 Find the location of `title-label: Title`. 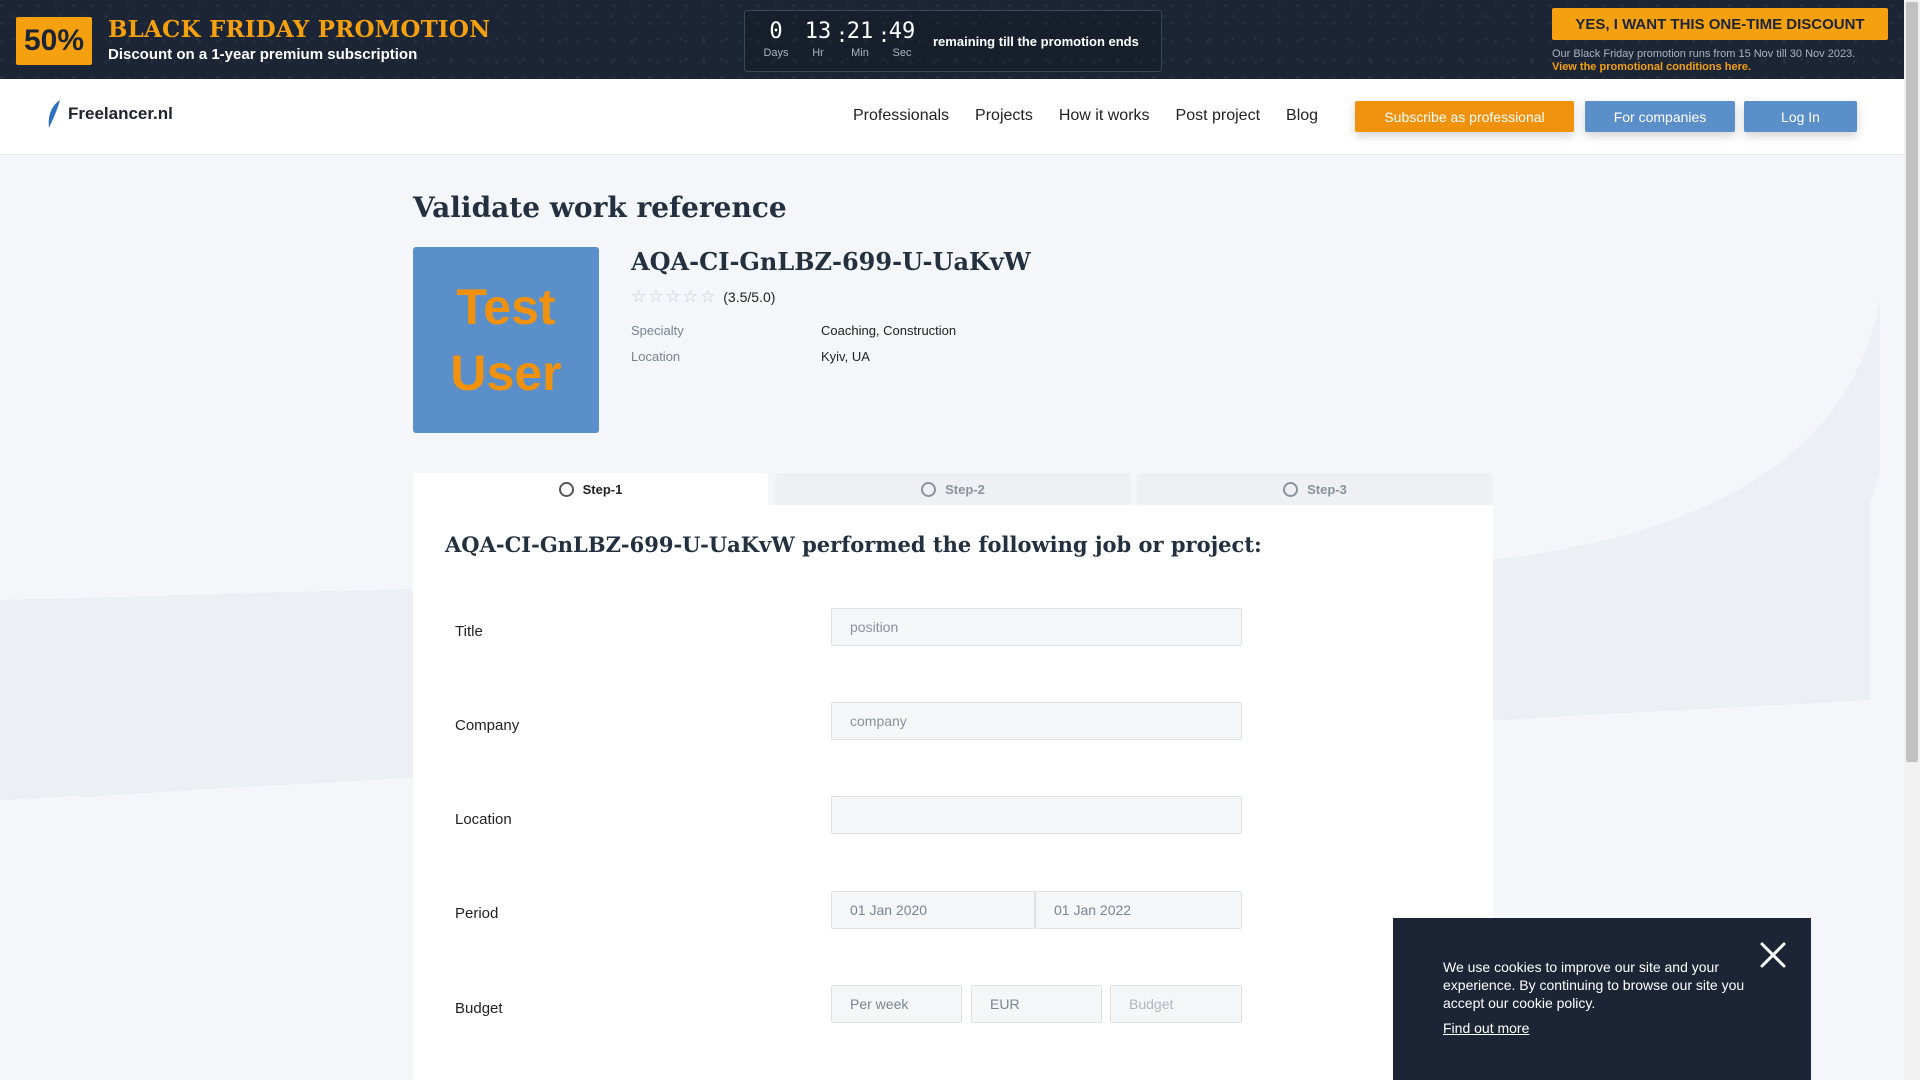

title-label: Title is located at coordinates (469, 631).